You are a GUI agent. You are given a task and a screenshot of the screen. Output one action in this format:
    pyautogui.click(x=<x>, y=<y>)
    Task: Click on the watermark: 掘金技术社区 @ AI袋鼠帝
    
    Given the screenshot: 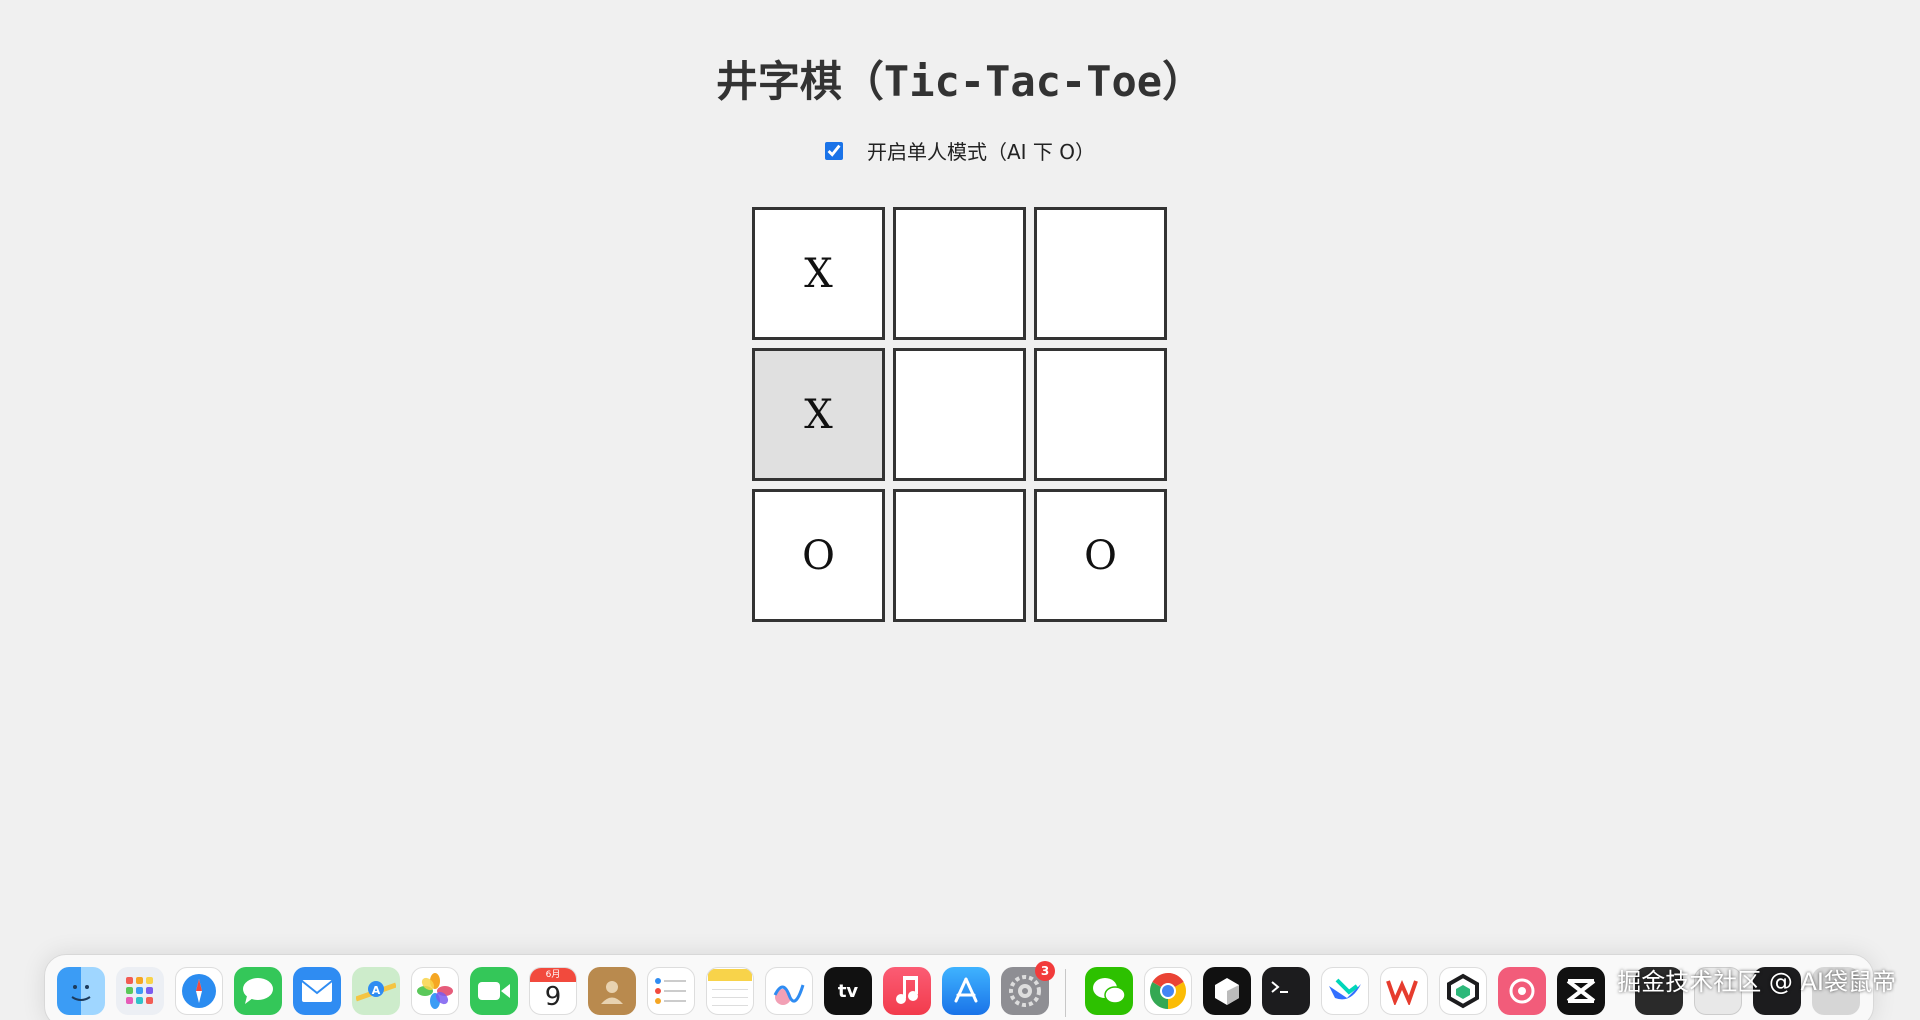 What is the action you would take?
    pyautogui.click(x=1756, y=982)
    